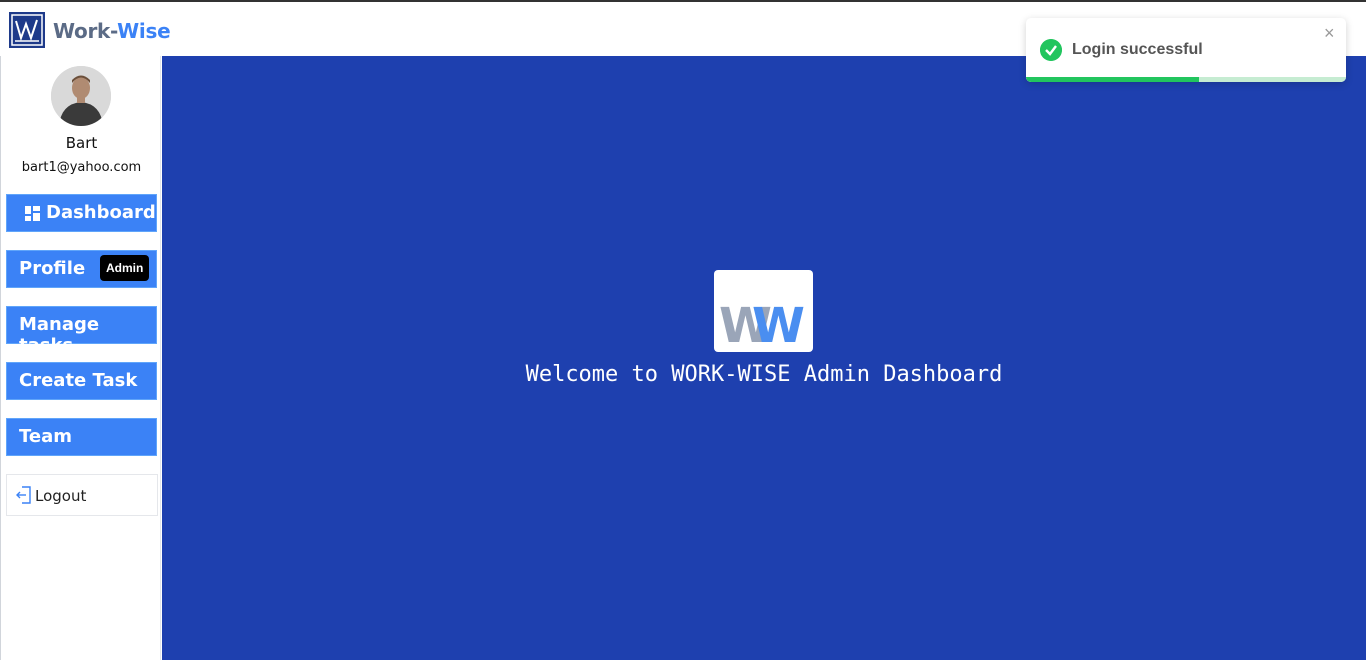  I want to click on sidebar-item-profile: Profile Admin, so click(81, 269).